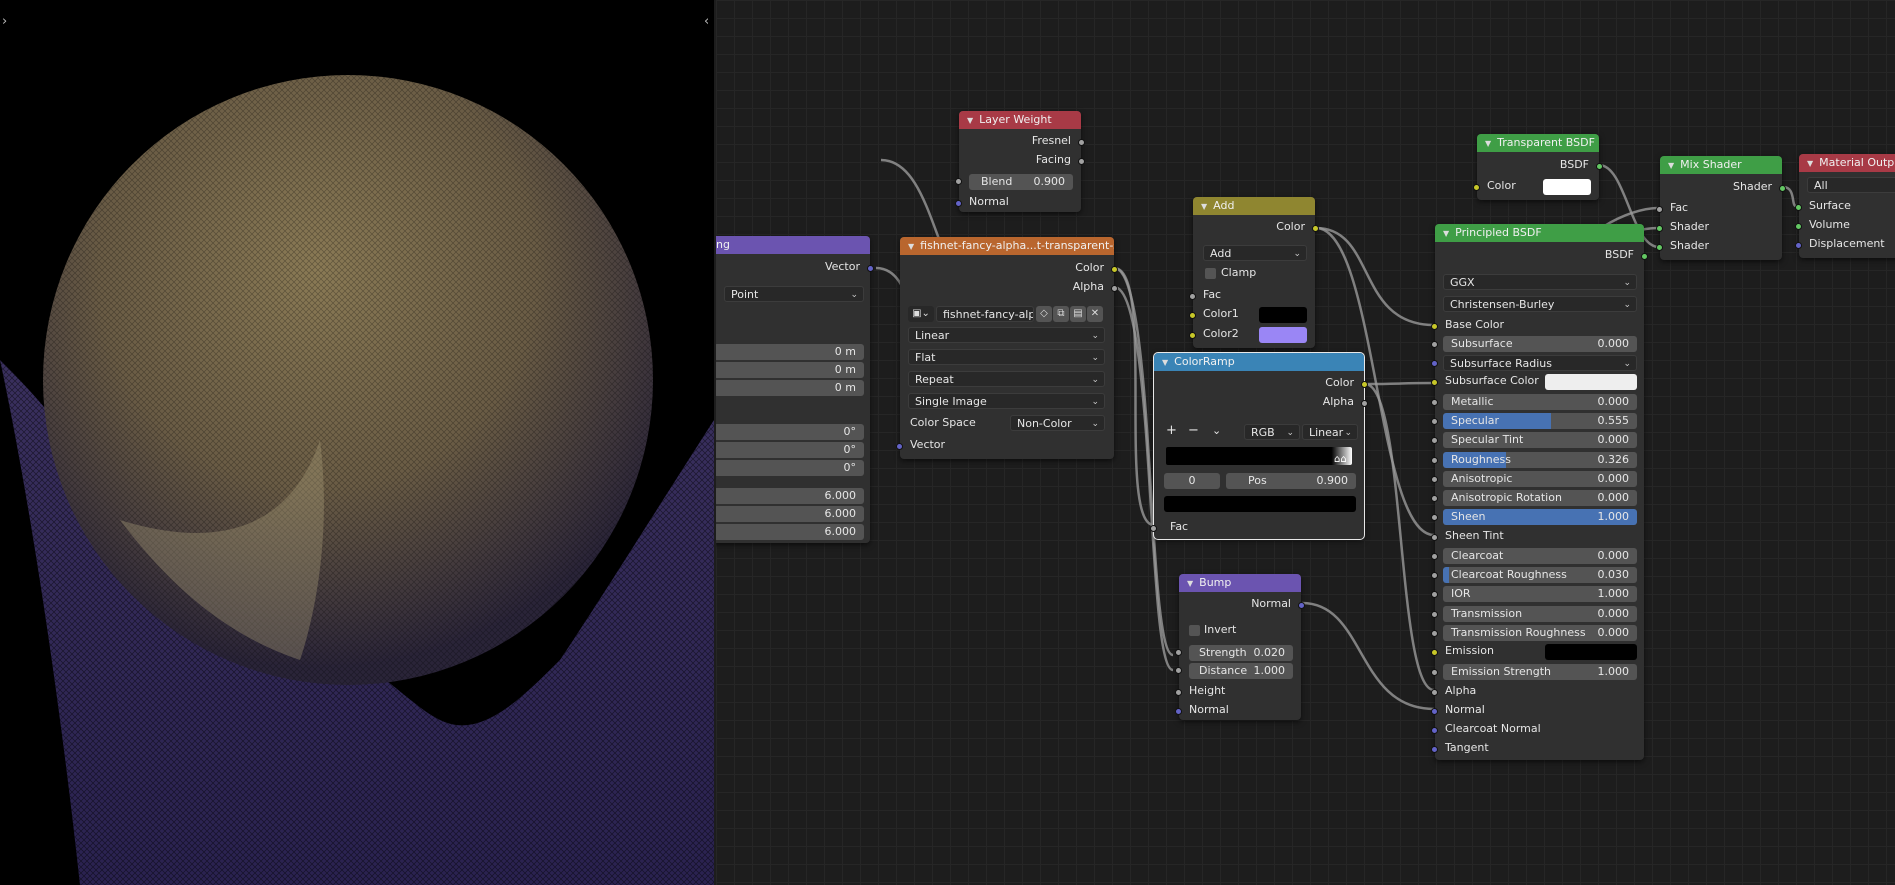 The image size is (1895, 885). I want to click on image-browse-icon: ▣⌄, so click(921, 314).